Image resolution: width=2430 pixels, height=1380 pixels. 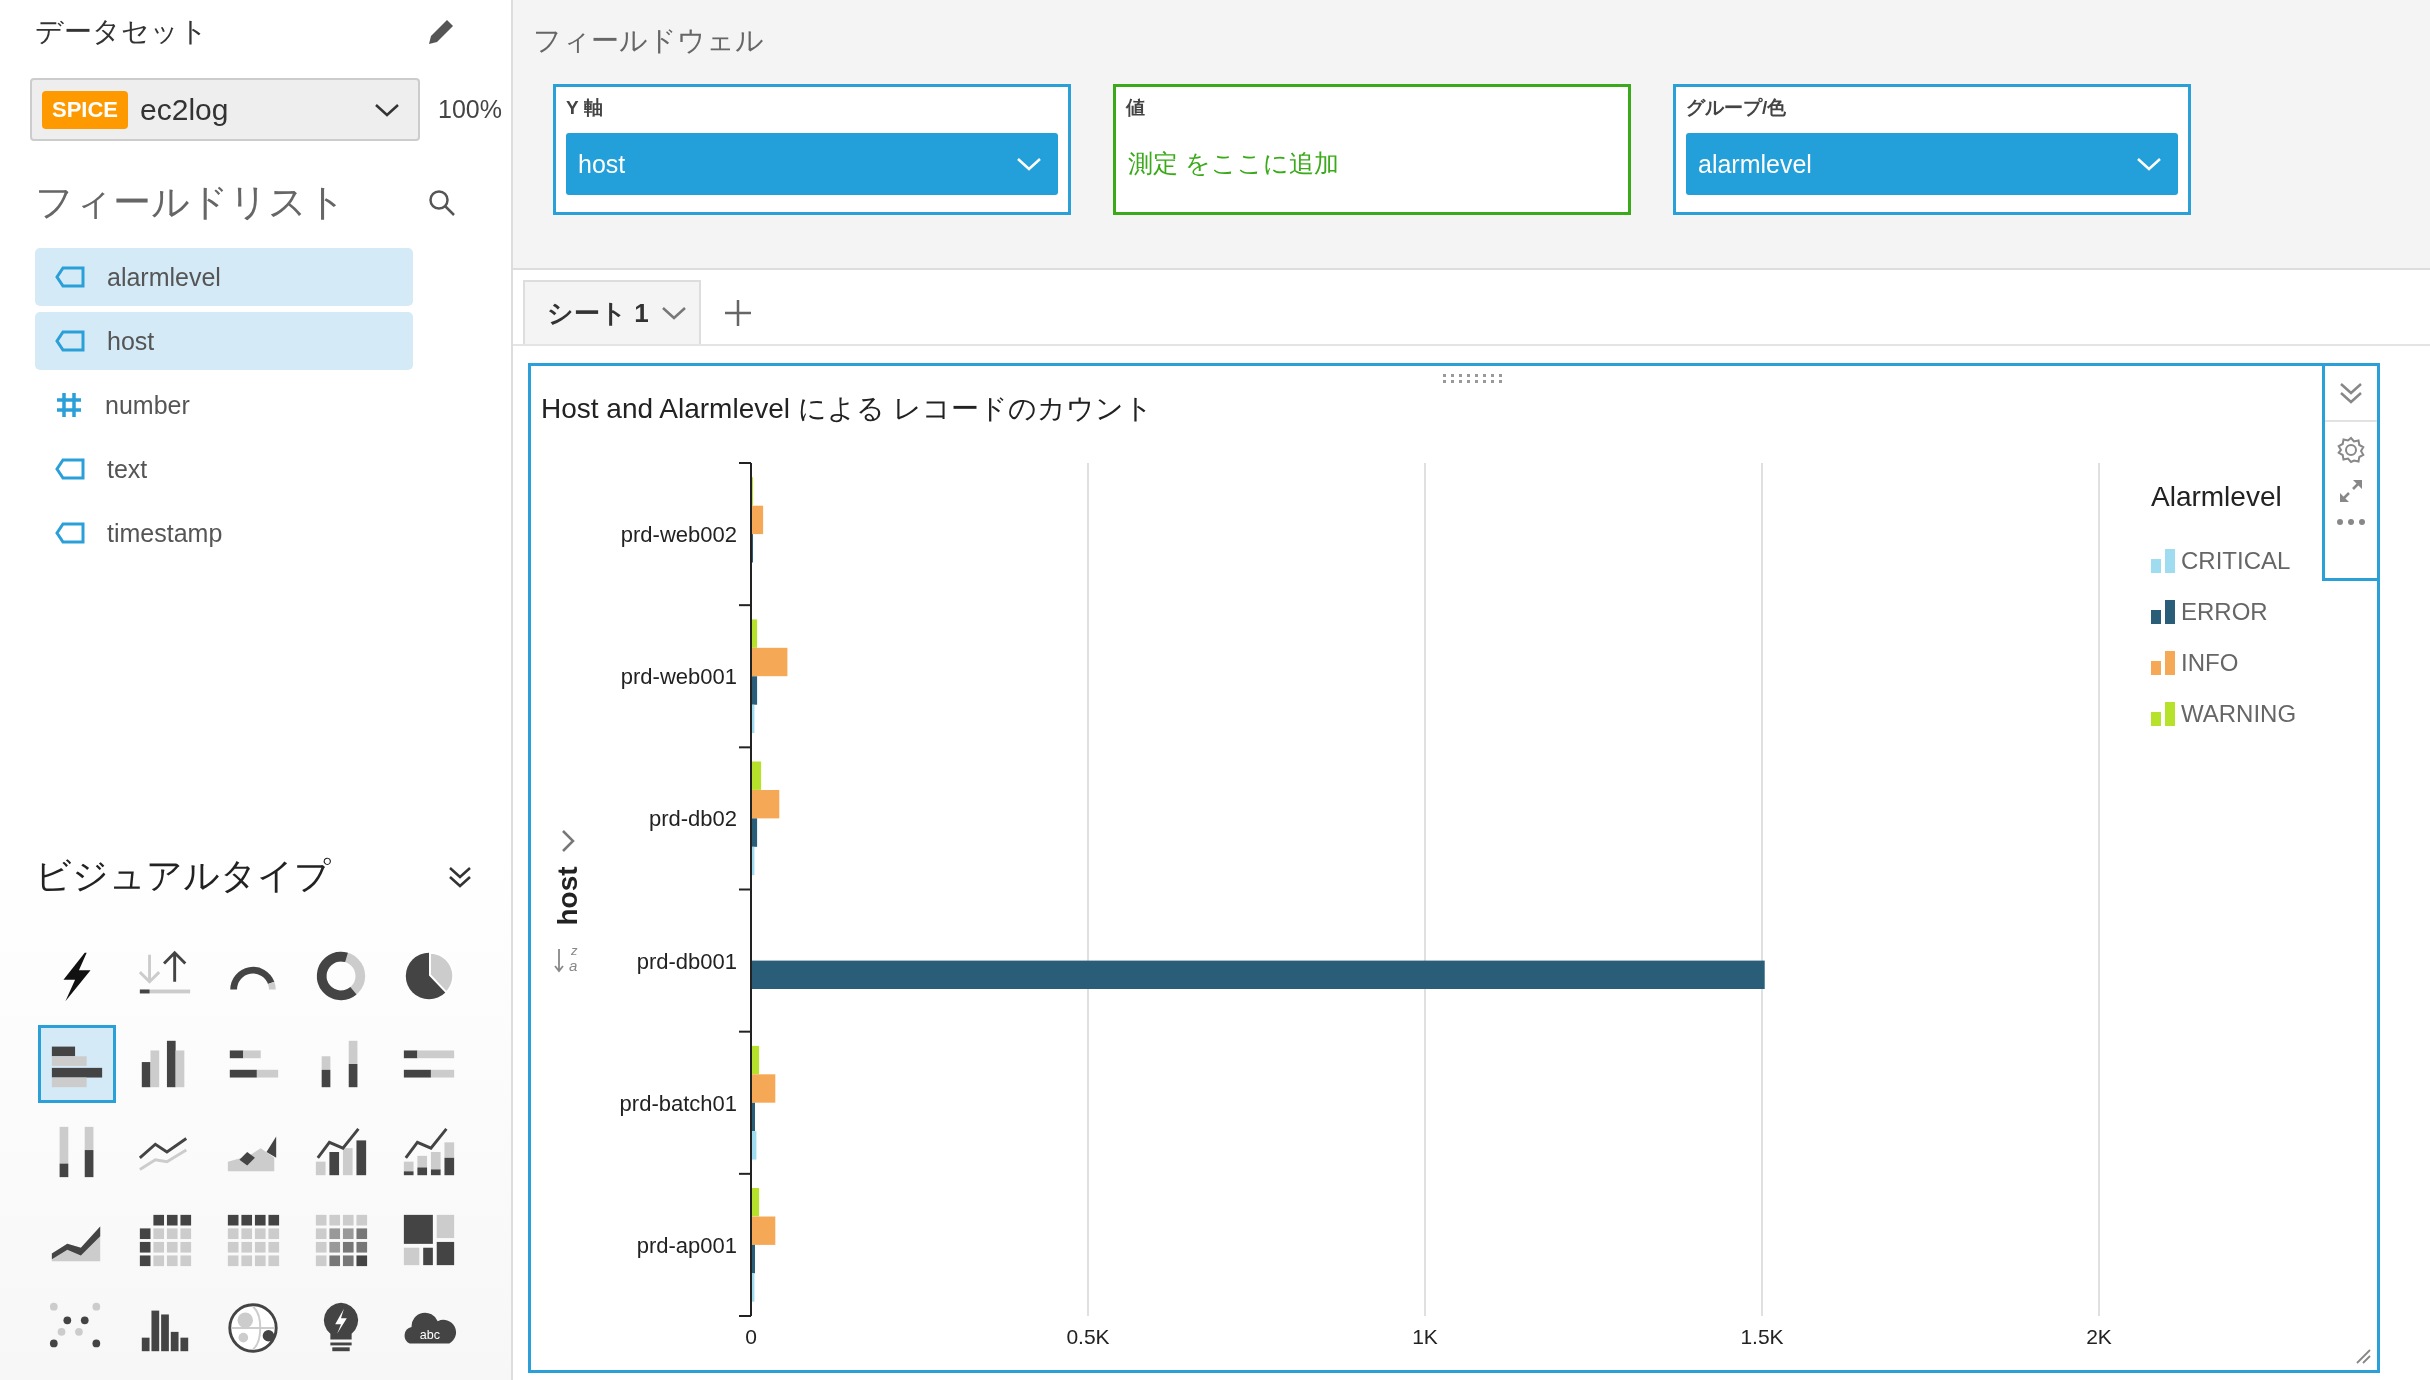 What do you see at coordinates (585, 108) in the screenshot?
I see `well-label: Y 軸` at bounding box center [585, 108].